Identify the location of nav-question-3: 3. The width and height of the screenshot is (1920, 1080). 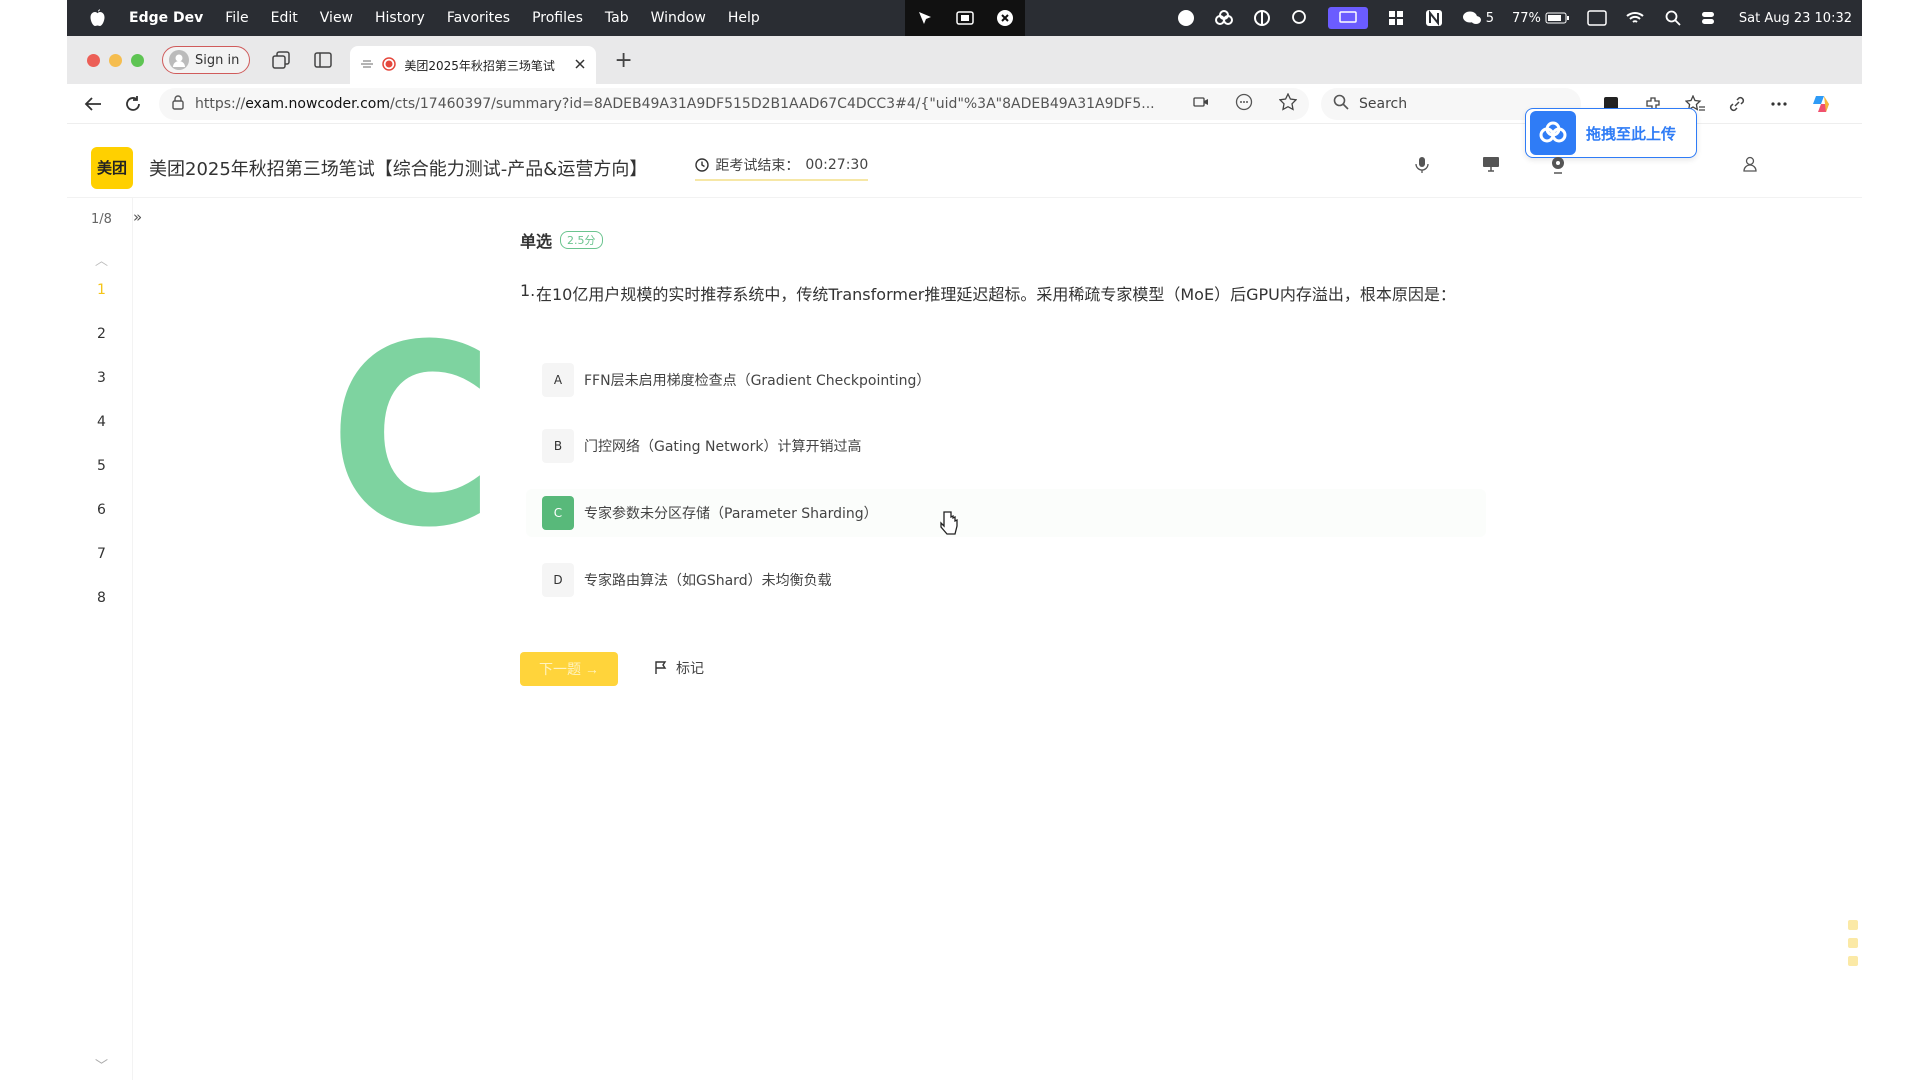
(101, 378).